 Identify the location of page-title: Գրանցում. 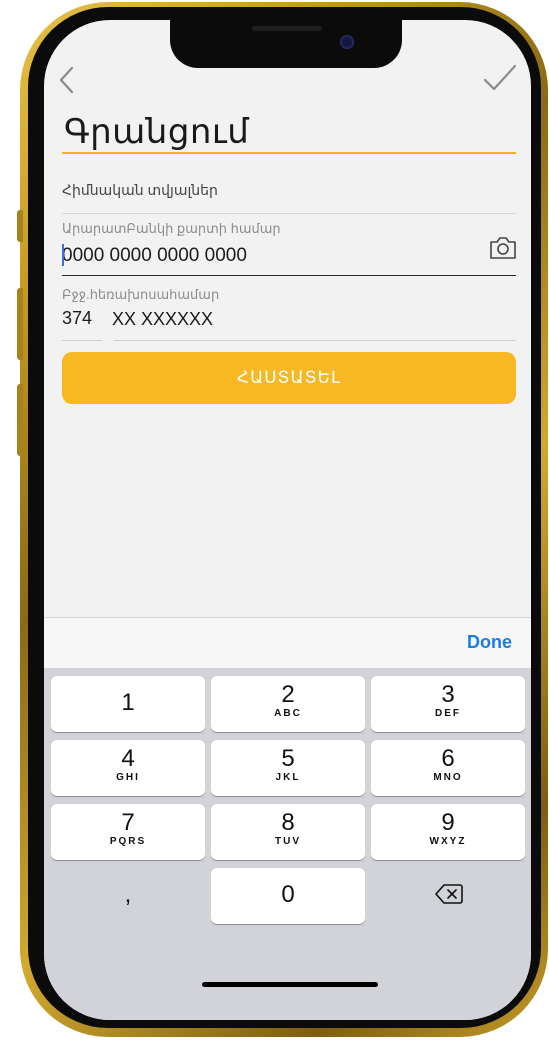
(157, 132).